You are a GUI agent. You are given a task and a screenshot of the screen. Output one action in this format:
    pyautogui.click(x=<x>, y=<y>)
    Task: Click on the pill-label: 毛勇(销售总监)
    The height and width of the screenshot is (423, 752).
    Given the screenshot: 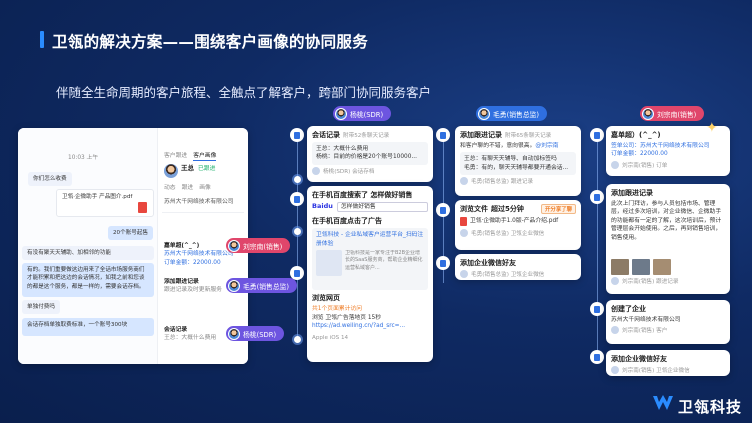 What is the action you would take?
    pyautogui.click(x=266, y=286)
    